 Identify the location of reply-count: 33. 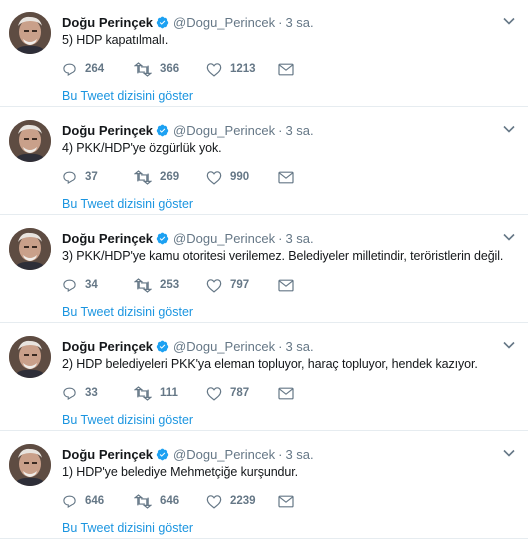
(91, 393).